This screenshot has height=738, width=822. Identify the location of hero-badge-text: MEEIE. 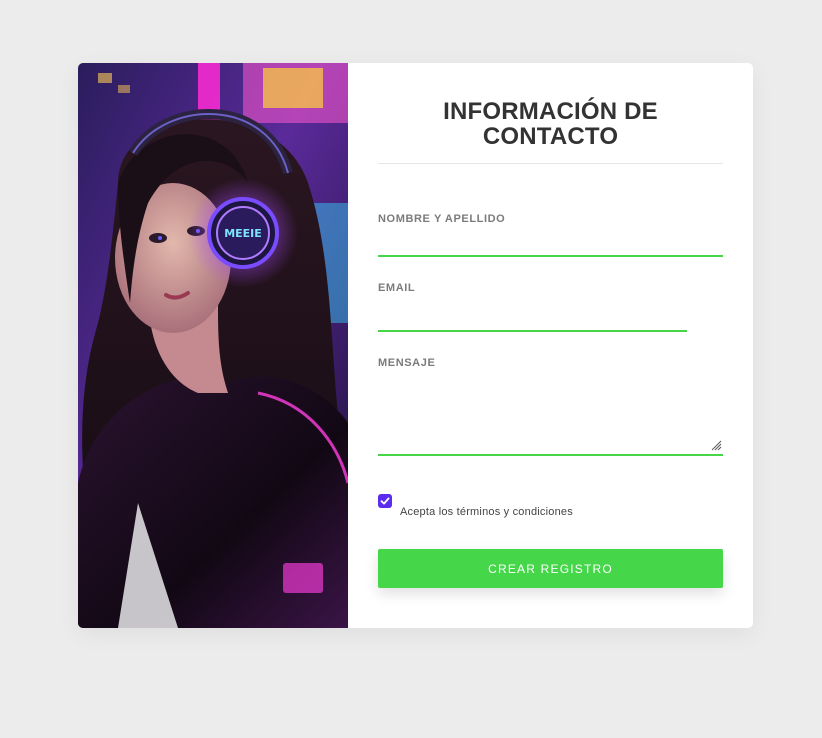
(243, 233).